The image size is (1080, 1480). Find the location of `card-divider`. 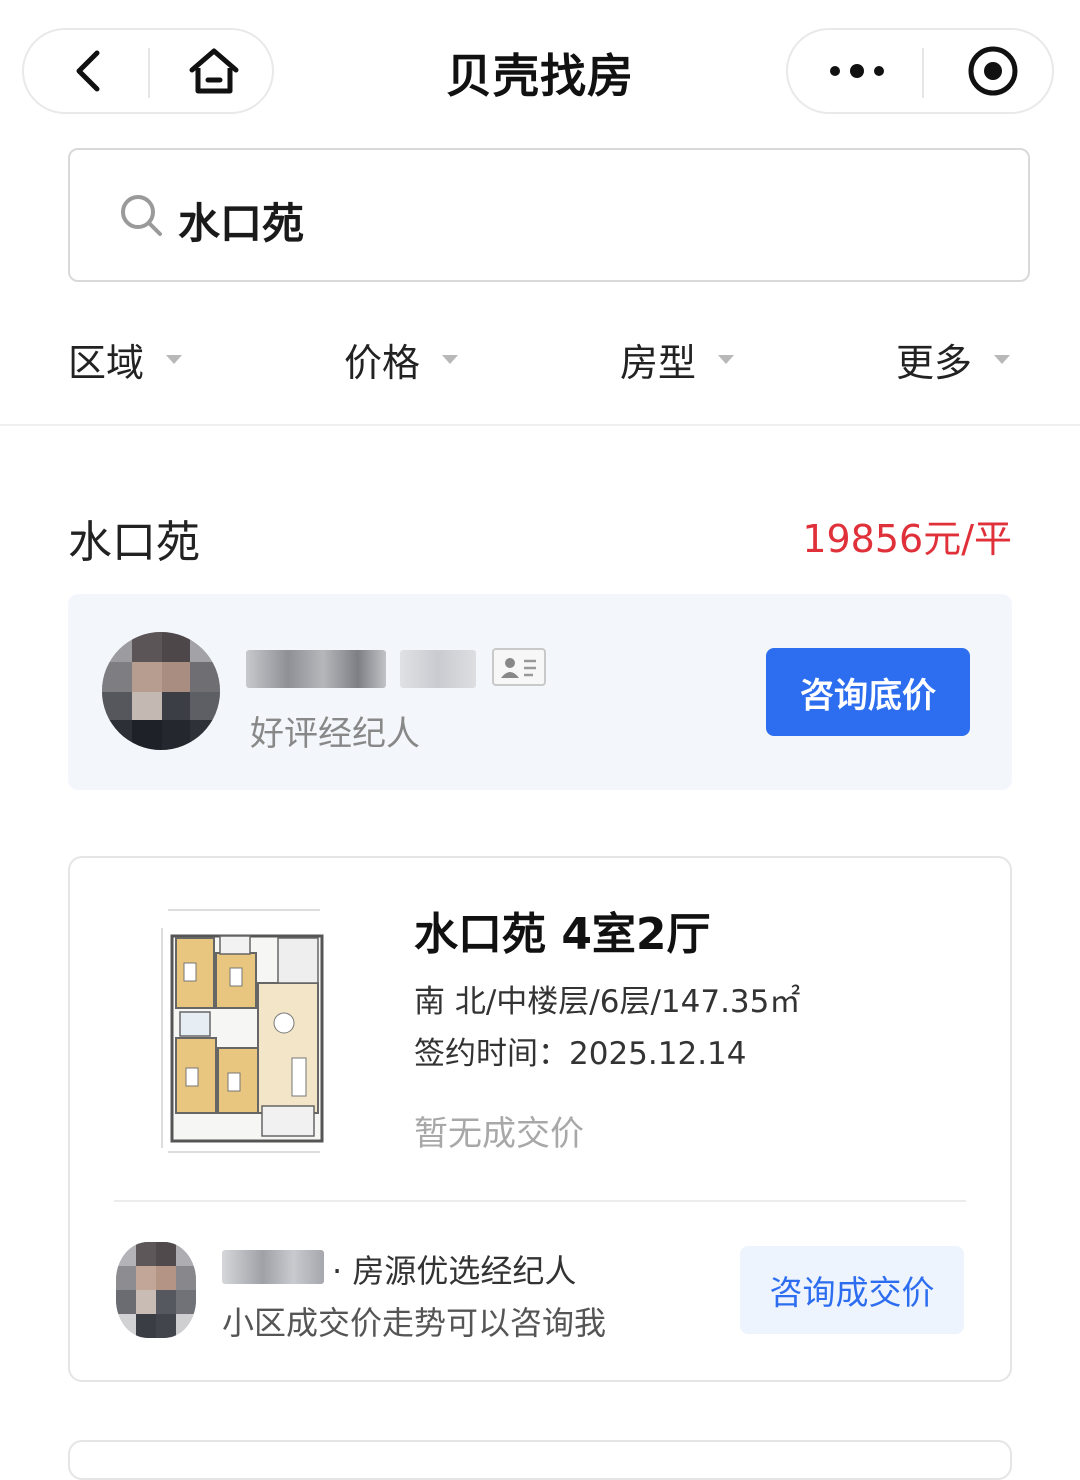

card-divider is located at coordinates (540, 1201).